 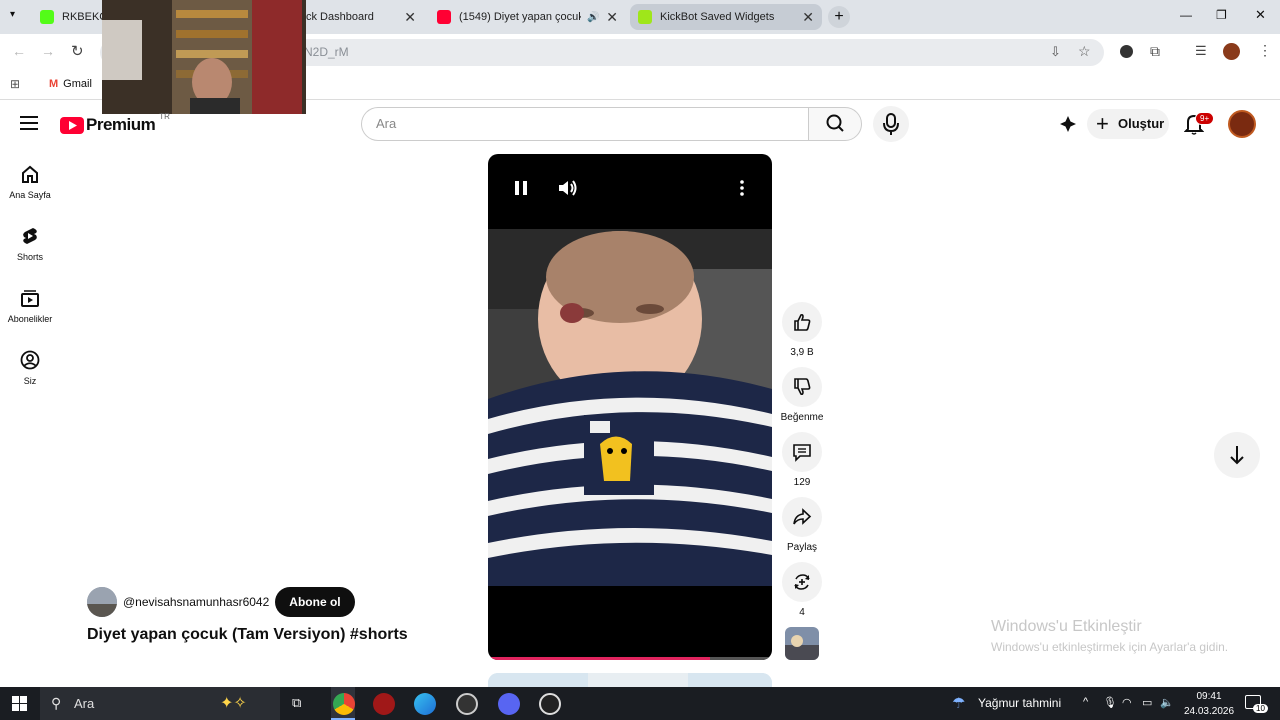 I want to click on arrow-down-icon, so click(x=1237, y=455).